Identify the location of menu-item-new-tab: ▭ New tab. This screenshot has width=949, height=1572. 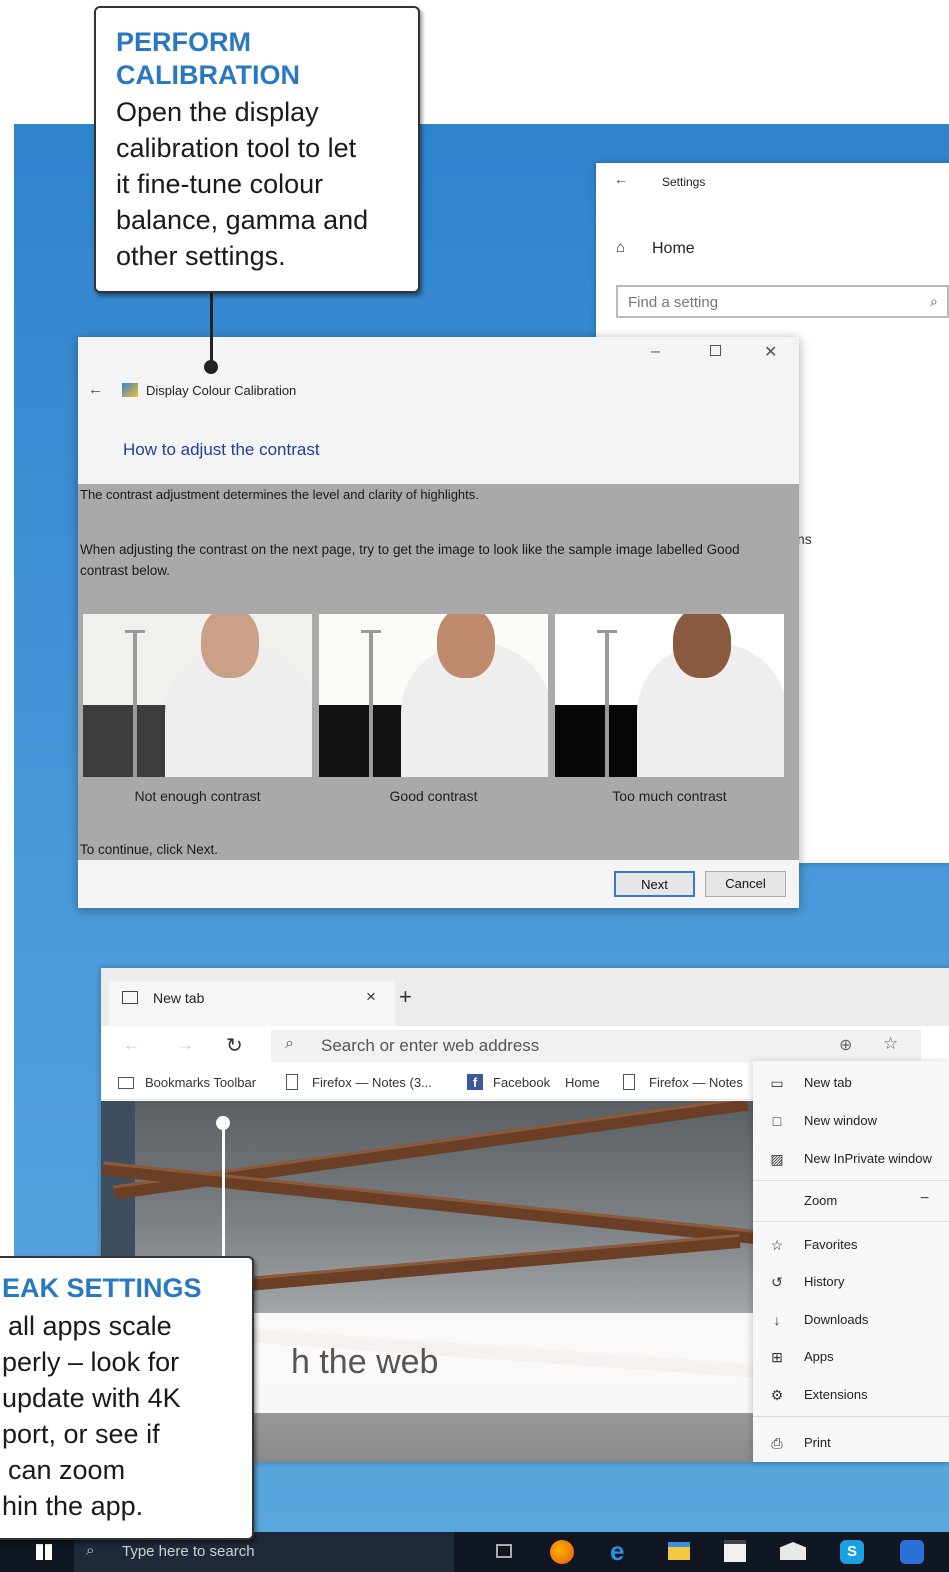
(851, 1083).